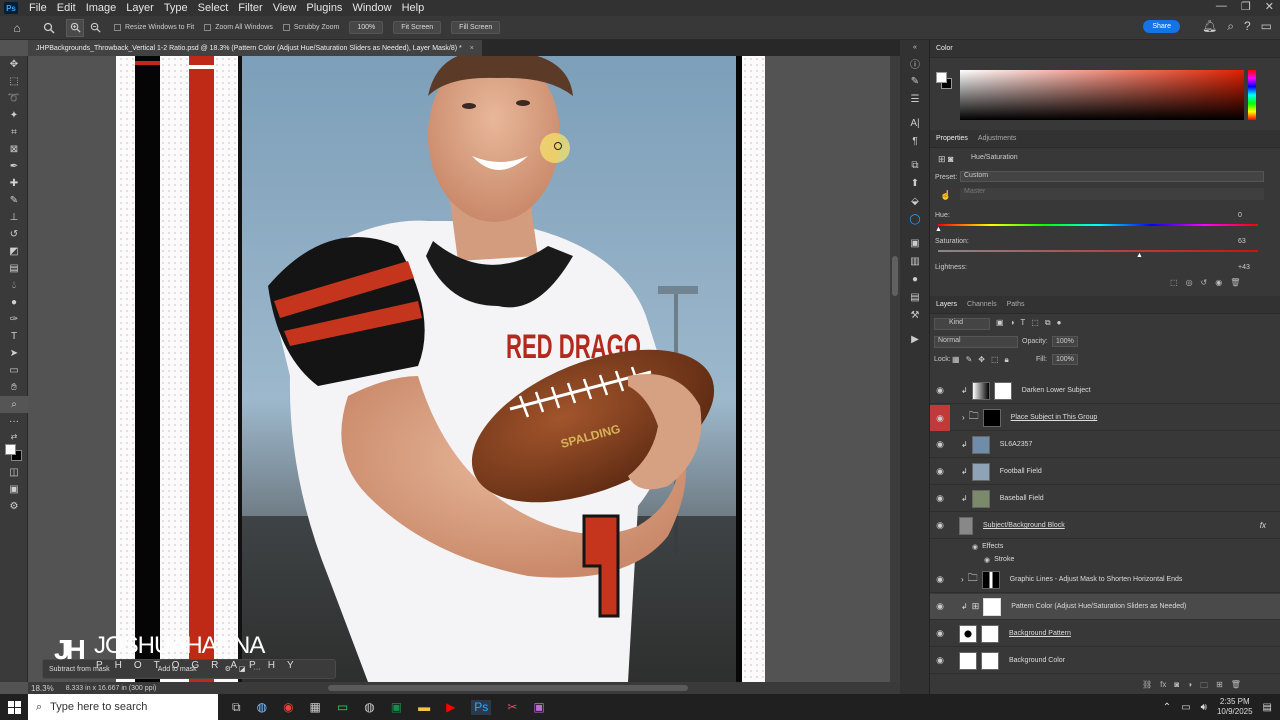 Image resolution: width=1280 pixels, height=720 pixels. I want to click on minimize-icon: —, so click(1221, 6).